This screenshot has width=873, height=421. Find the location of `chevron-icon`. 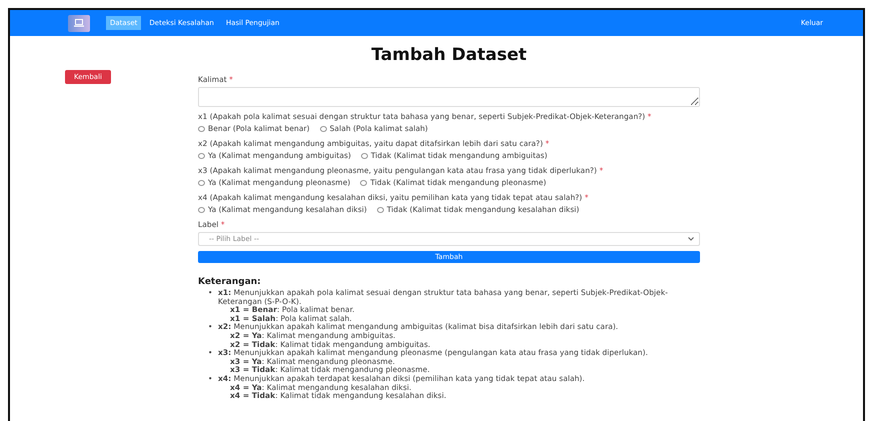

chevron-icon is located at coordinates (691, 239).